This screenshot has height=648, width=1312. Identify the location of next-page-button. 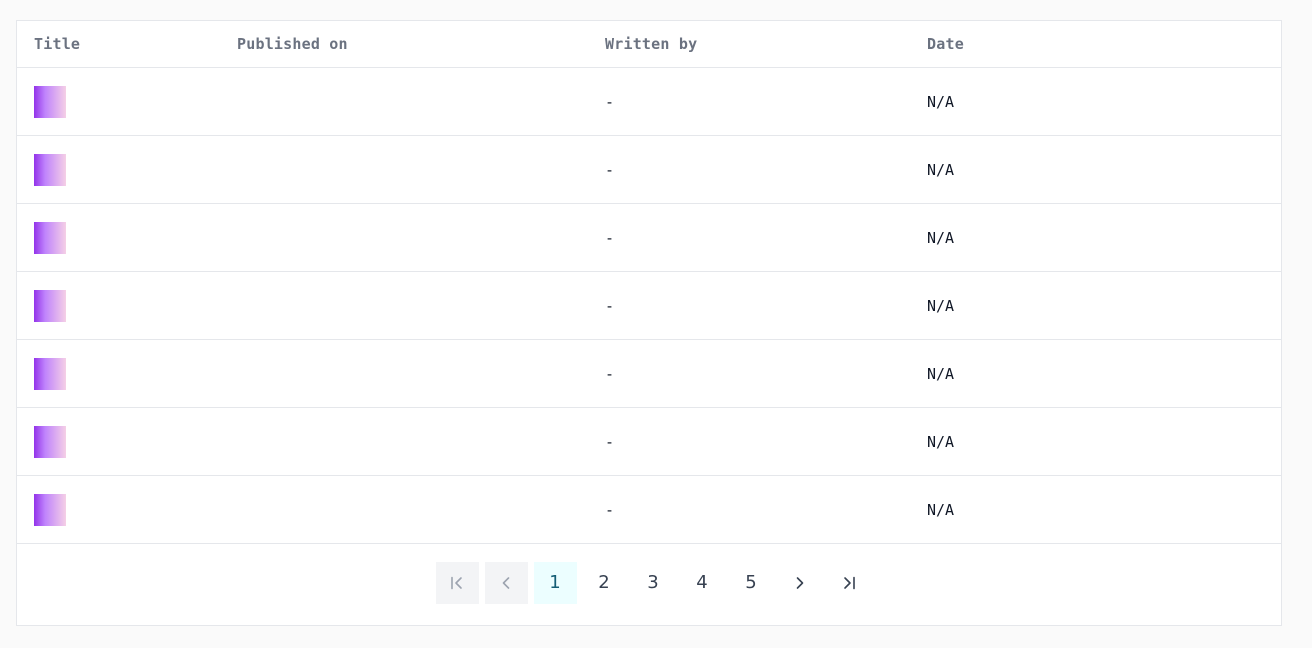
(800, 583).